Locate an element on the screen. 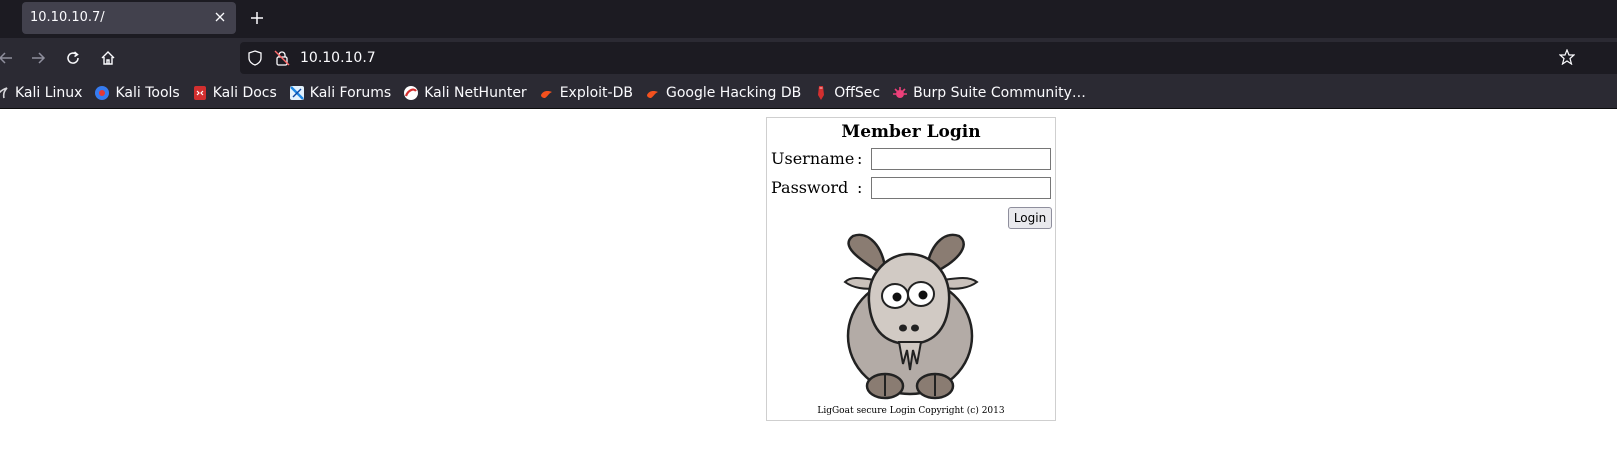 This screenshot has width=1617, height=457. bookmark-label: Kali Tools is located at coordinates (147, 93).